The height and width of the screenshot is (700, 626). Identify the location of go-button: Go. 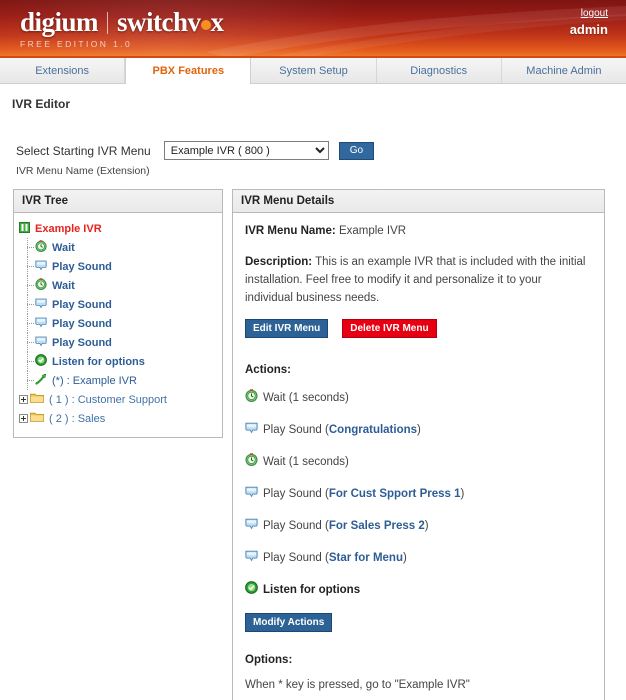
(356, 150).